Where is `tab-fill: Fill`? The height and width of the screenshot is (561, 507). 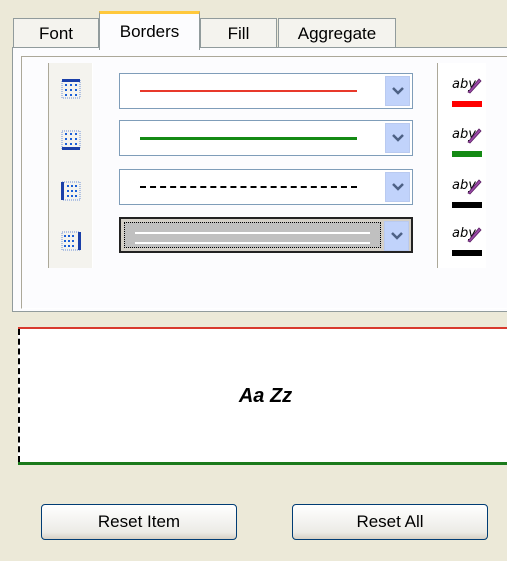
tab-fill: Fill is located at coordinates (238, 33).